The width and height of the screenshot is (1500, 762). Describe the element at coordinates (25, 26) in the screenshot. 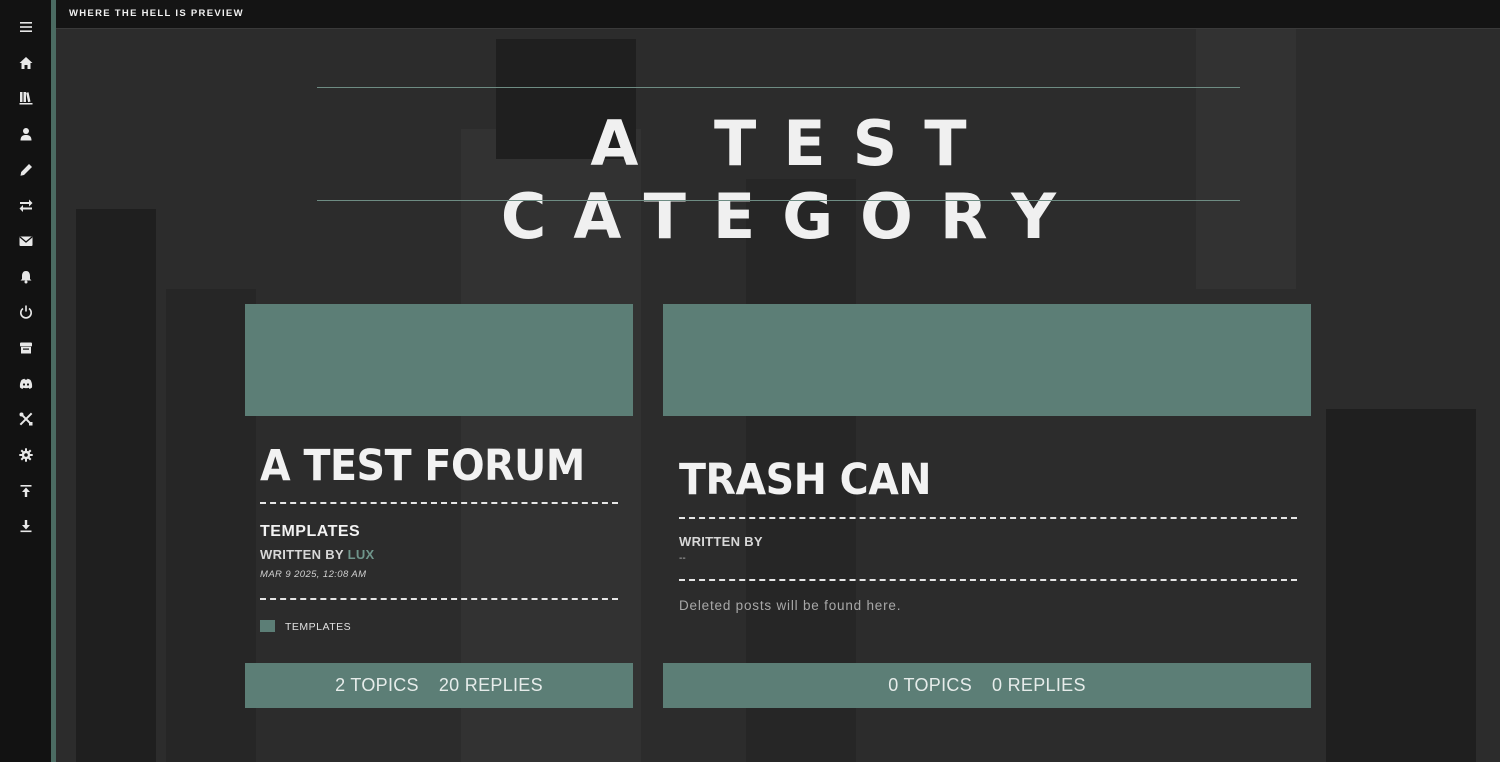

I see `menu-icon` at that location.